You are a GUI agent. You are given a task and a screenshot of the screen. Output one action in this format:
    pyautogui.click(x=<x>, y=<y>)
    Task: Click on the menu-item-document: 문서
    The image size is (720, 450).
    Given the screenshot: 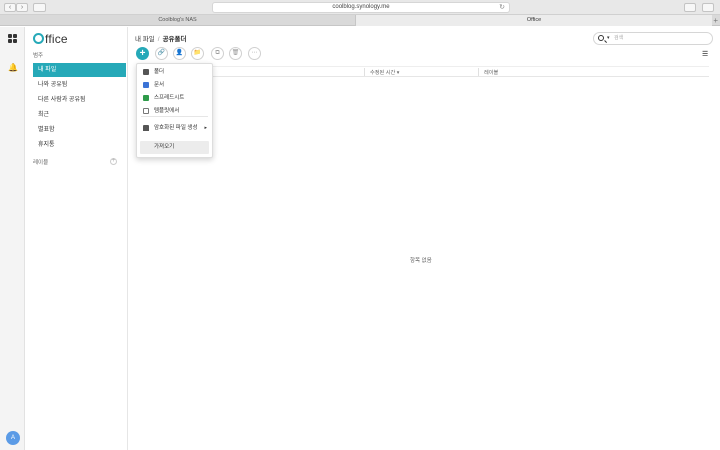 What is the action you would take?
    pyautogui.click(x=174, y=85)
    